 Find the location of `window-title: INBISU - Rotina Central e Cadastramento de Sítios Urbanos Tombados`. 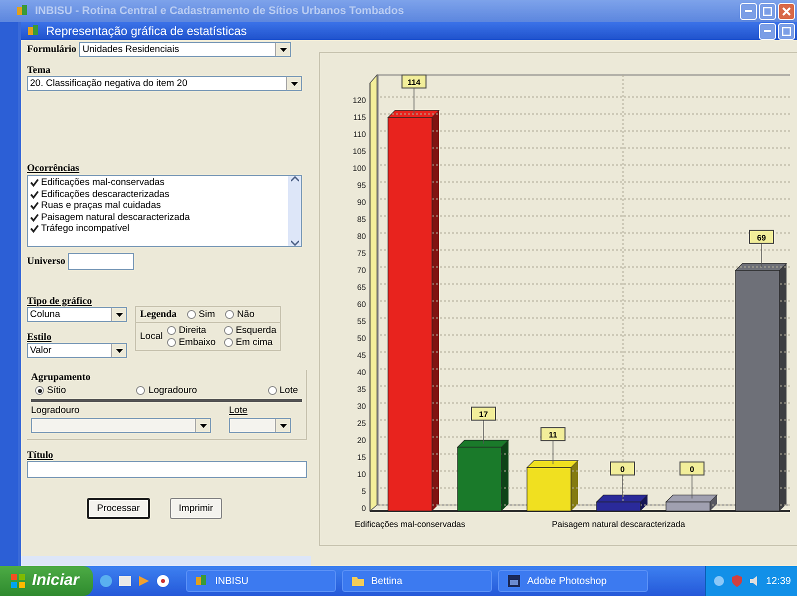

window-title: INBISU - Rotina Central e Cadastramento de Sítios Urbanos Tombados is located at coordinates (220, 11).